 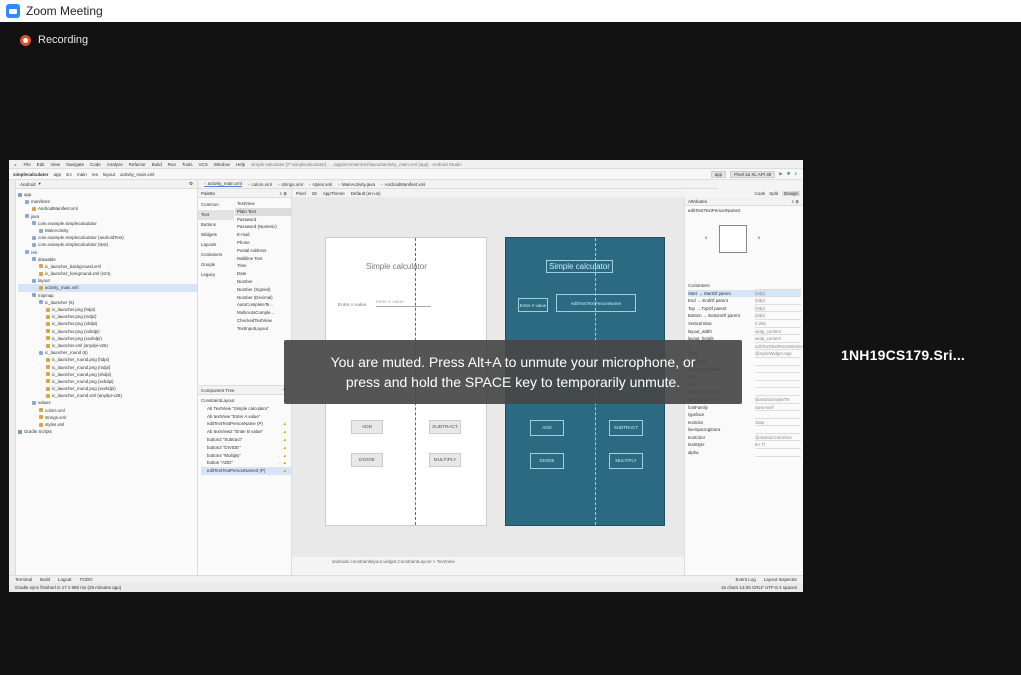 What do you see at coordinates (107, 194) in the screenshot?
I see `tree-item: app` at bounding box center [107, 194].